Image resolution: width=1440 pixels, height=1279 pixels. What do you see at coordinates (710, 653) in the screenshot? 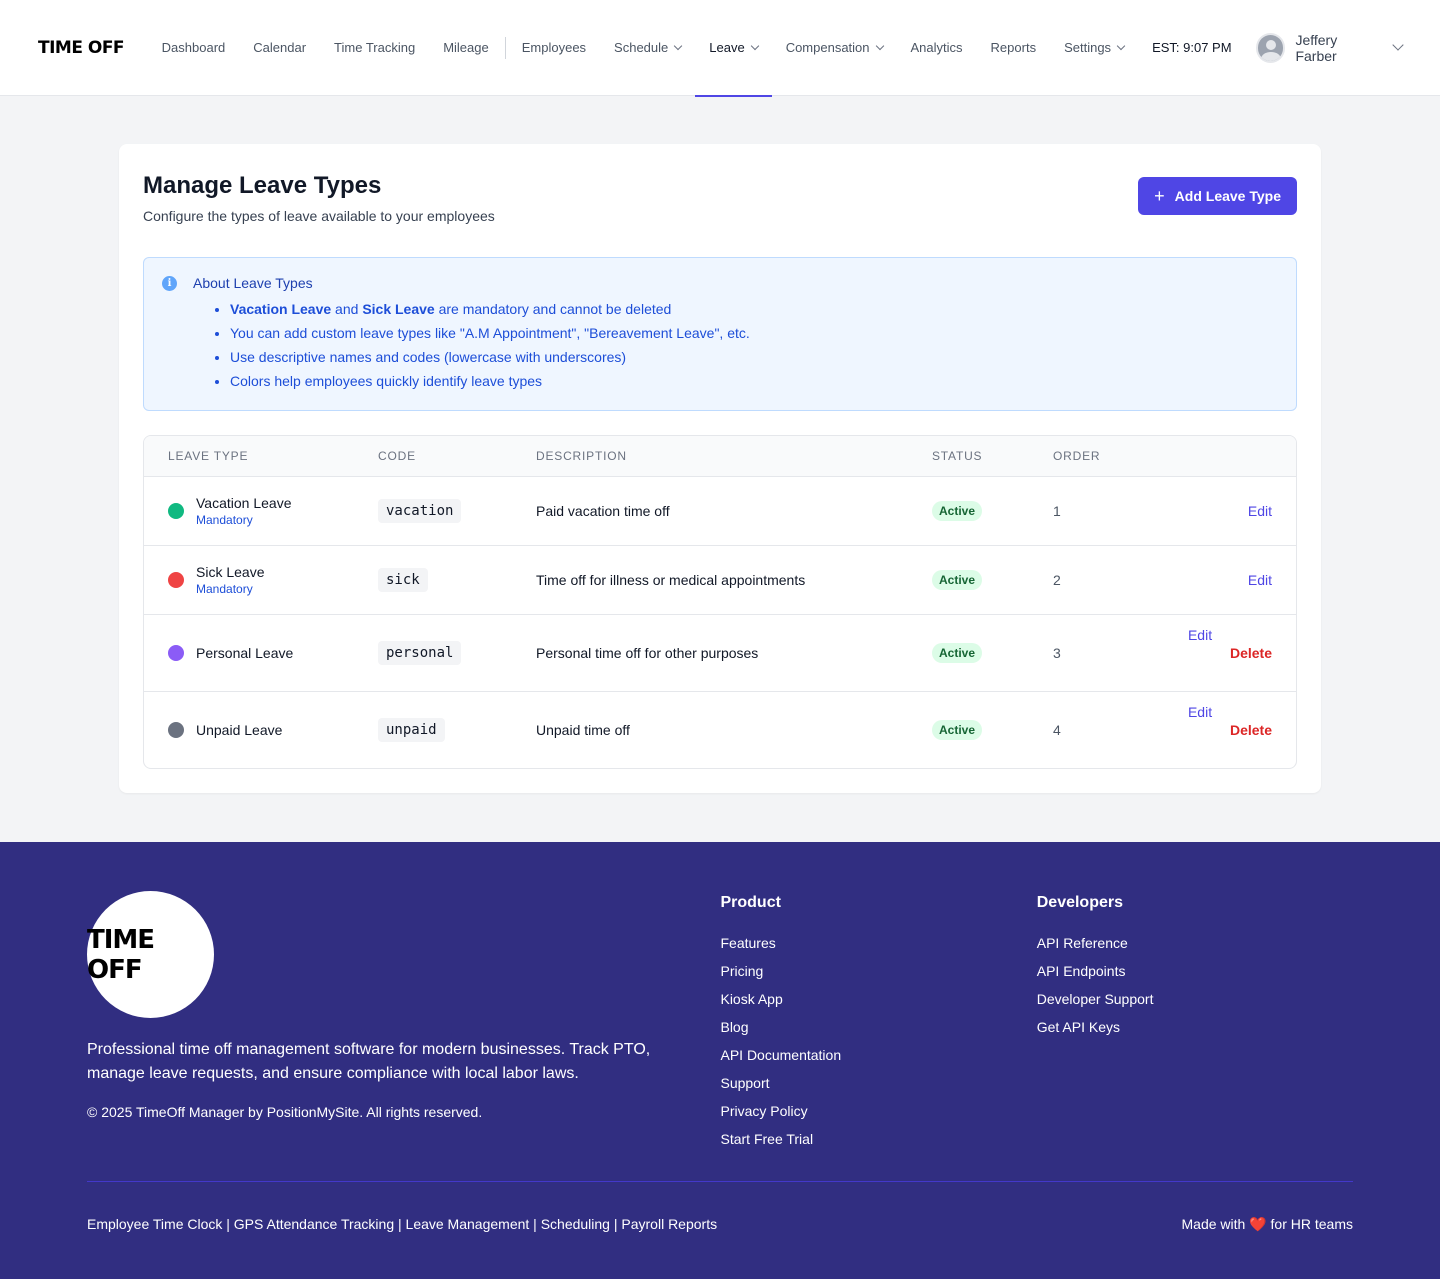
I see `leave-description: Personal time off for other purposes` at bounding box center [710, 653].